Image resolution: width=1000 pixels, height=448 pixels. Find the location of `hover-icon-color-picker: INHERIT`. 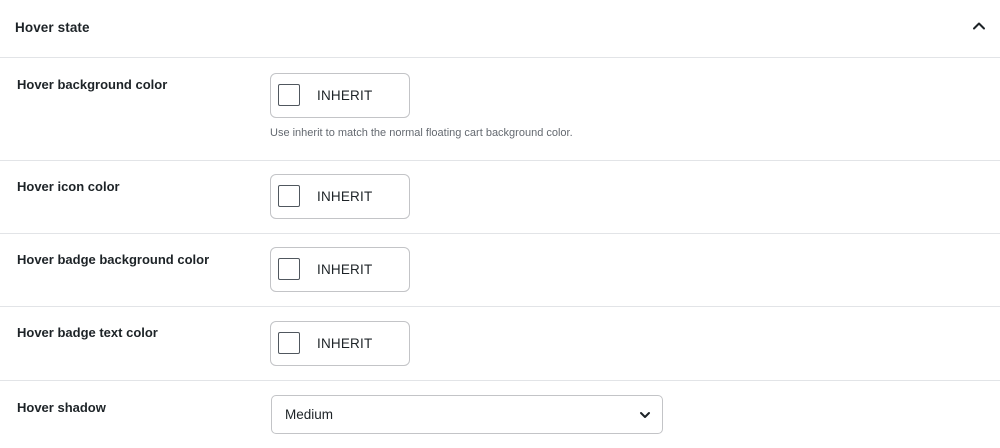

hover-icon-color-picker: INHERIT is located at coordinates (340, 196).